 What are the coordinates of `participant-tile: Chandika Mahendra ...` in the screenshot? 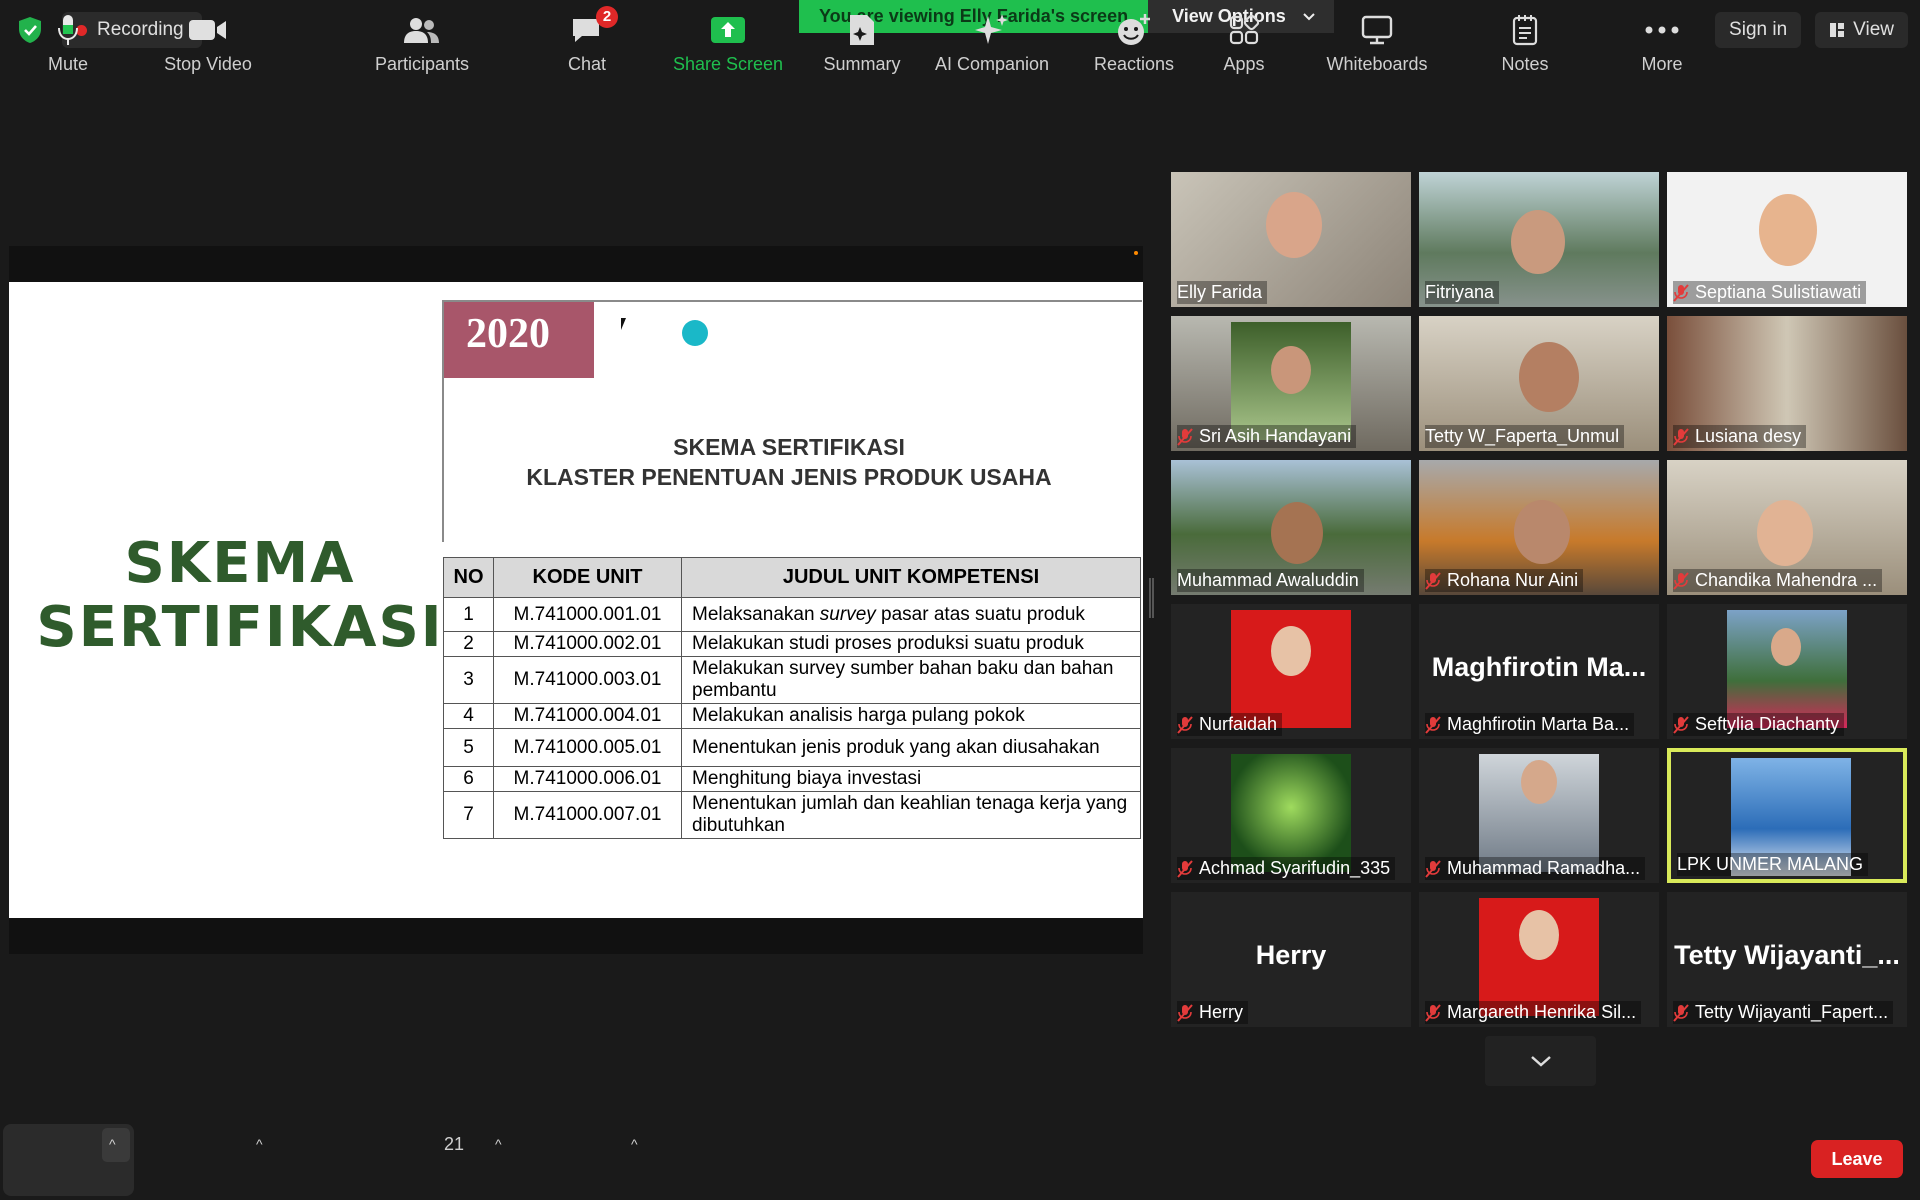 It's located at (1787, 527).